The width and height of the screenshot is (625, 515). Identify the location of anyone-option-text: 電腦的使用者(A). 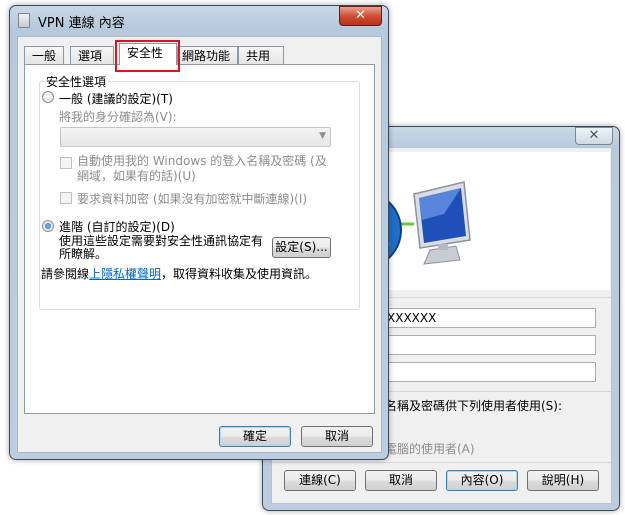
(430, 449).